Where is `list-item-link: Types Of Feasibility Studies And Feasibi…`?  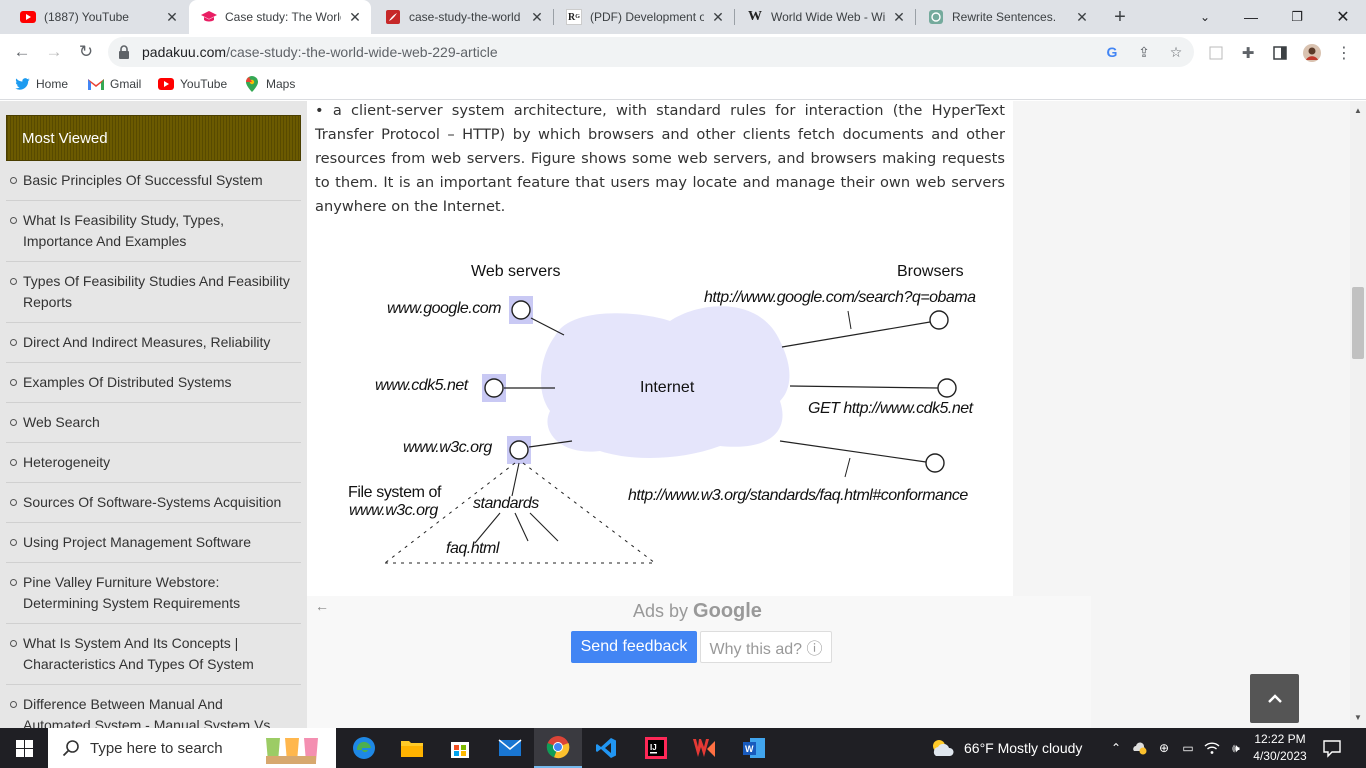 list-item-link: Types Of Feasibility Studies And Feasibi… is located at coordinates (157, 292).